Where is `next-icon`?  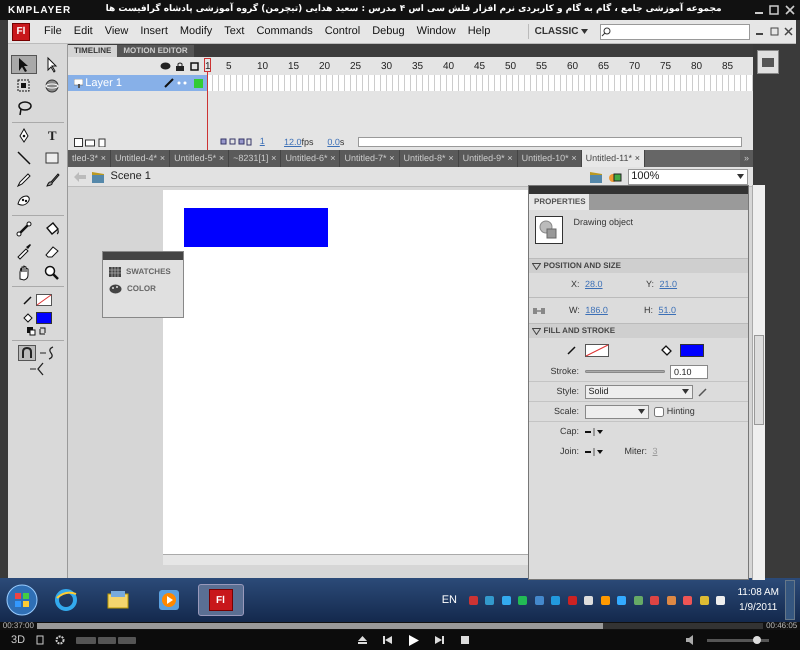
next-icon is located at coordinates (439, 640).